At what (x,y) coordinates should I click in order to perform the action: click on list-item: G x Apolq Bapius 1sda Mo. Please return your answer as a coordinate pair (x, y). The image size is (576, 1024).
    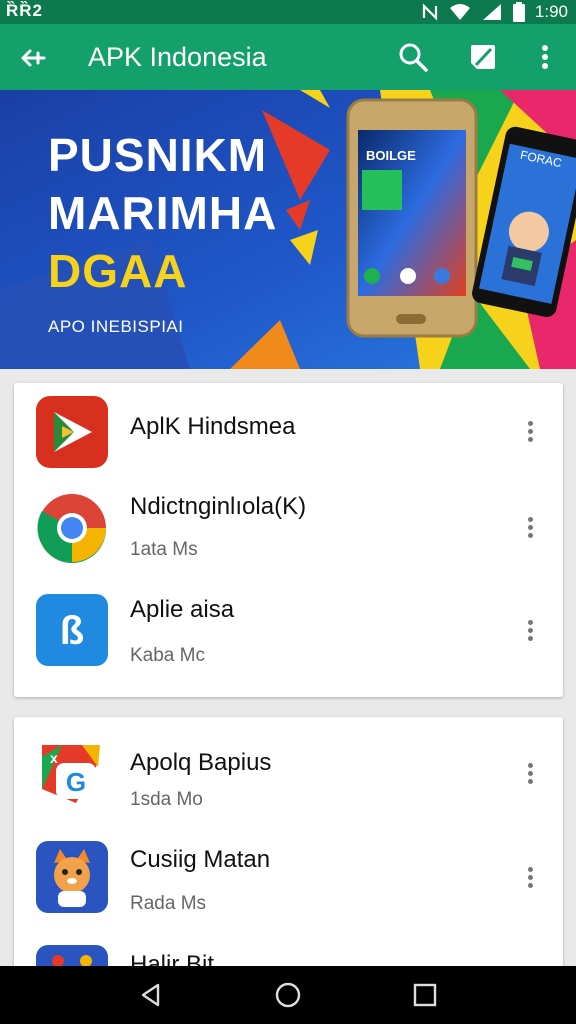
    Looking at the image, I should click on (288, 773).